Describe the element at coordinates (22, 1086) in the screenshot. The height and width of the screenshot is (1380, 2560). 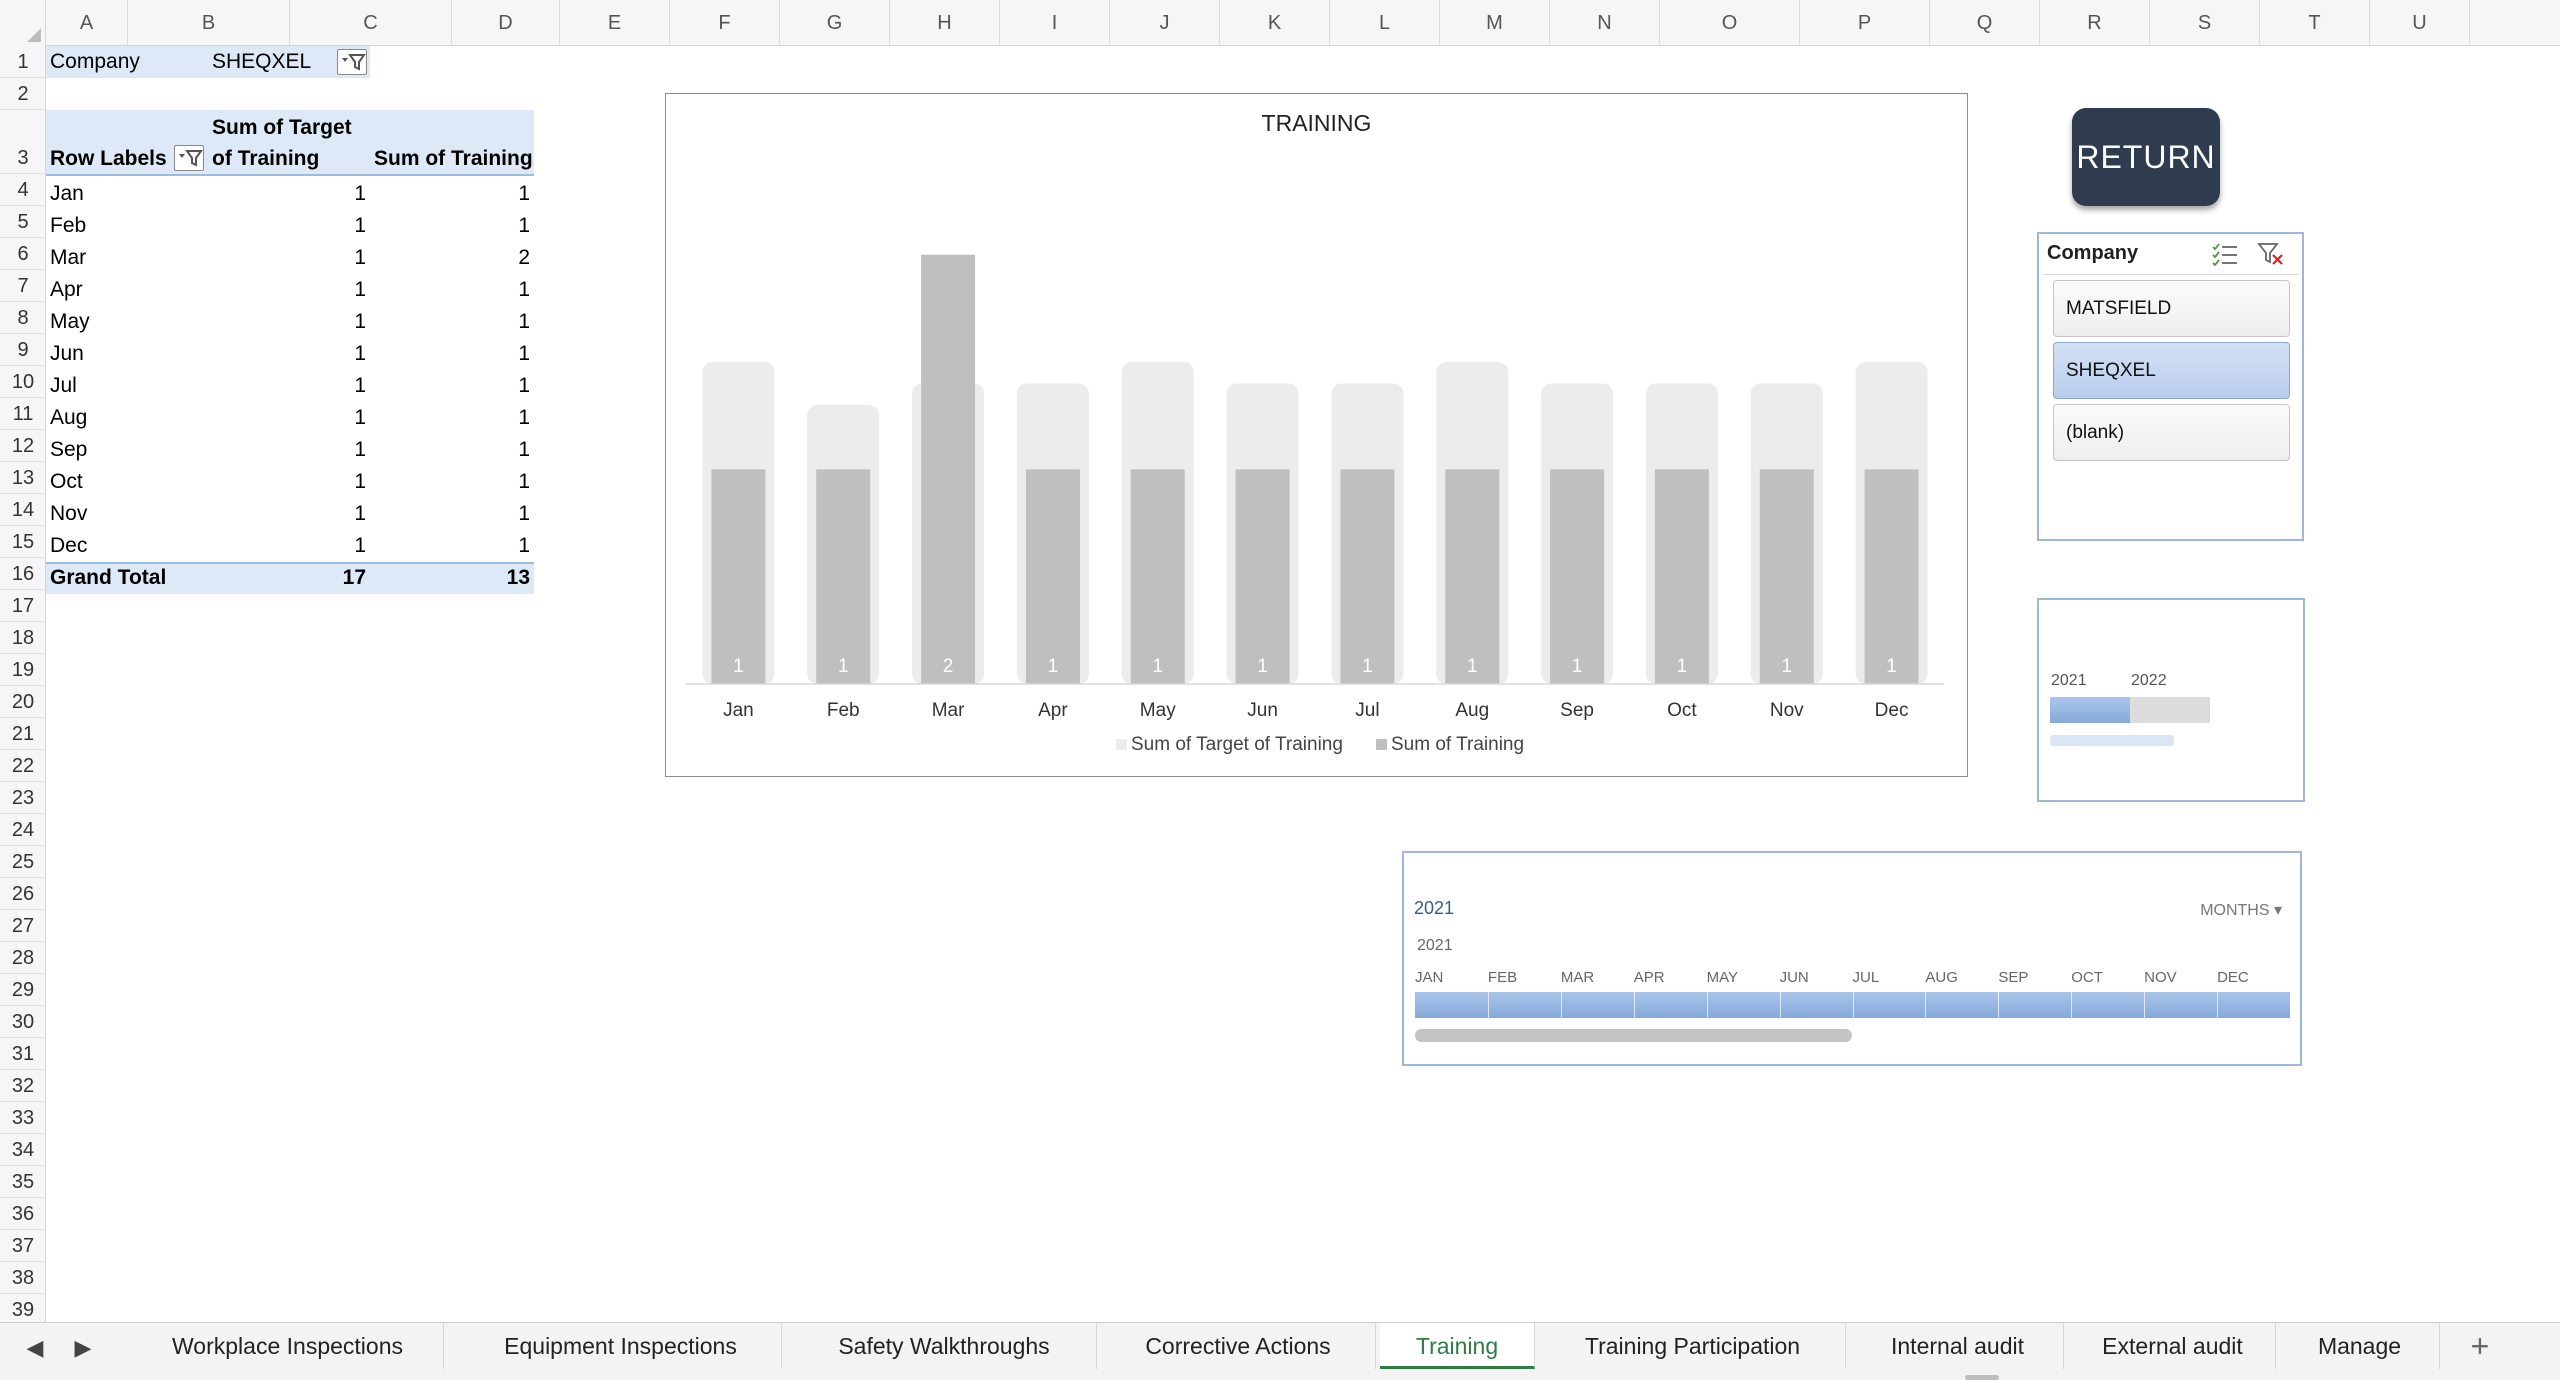
I see `row-header-32: 32` at that location.